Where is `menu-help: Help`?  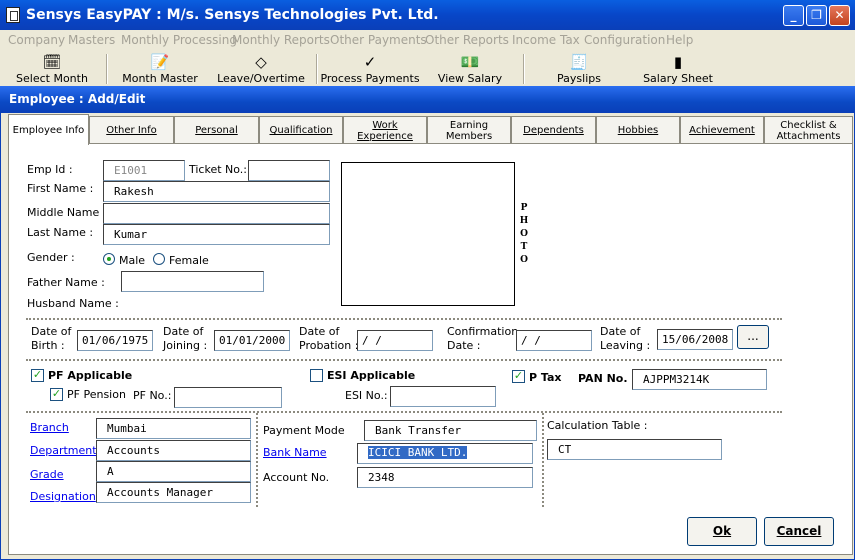 menu-help: Help is located at coordinates (679, 40).